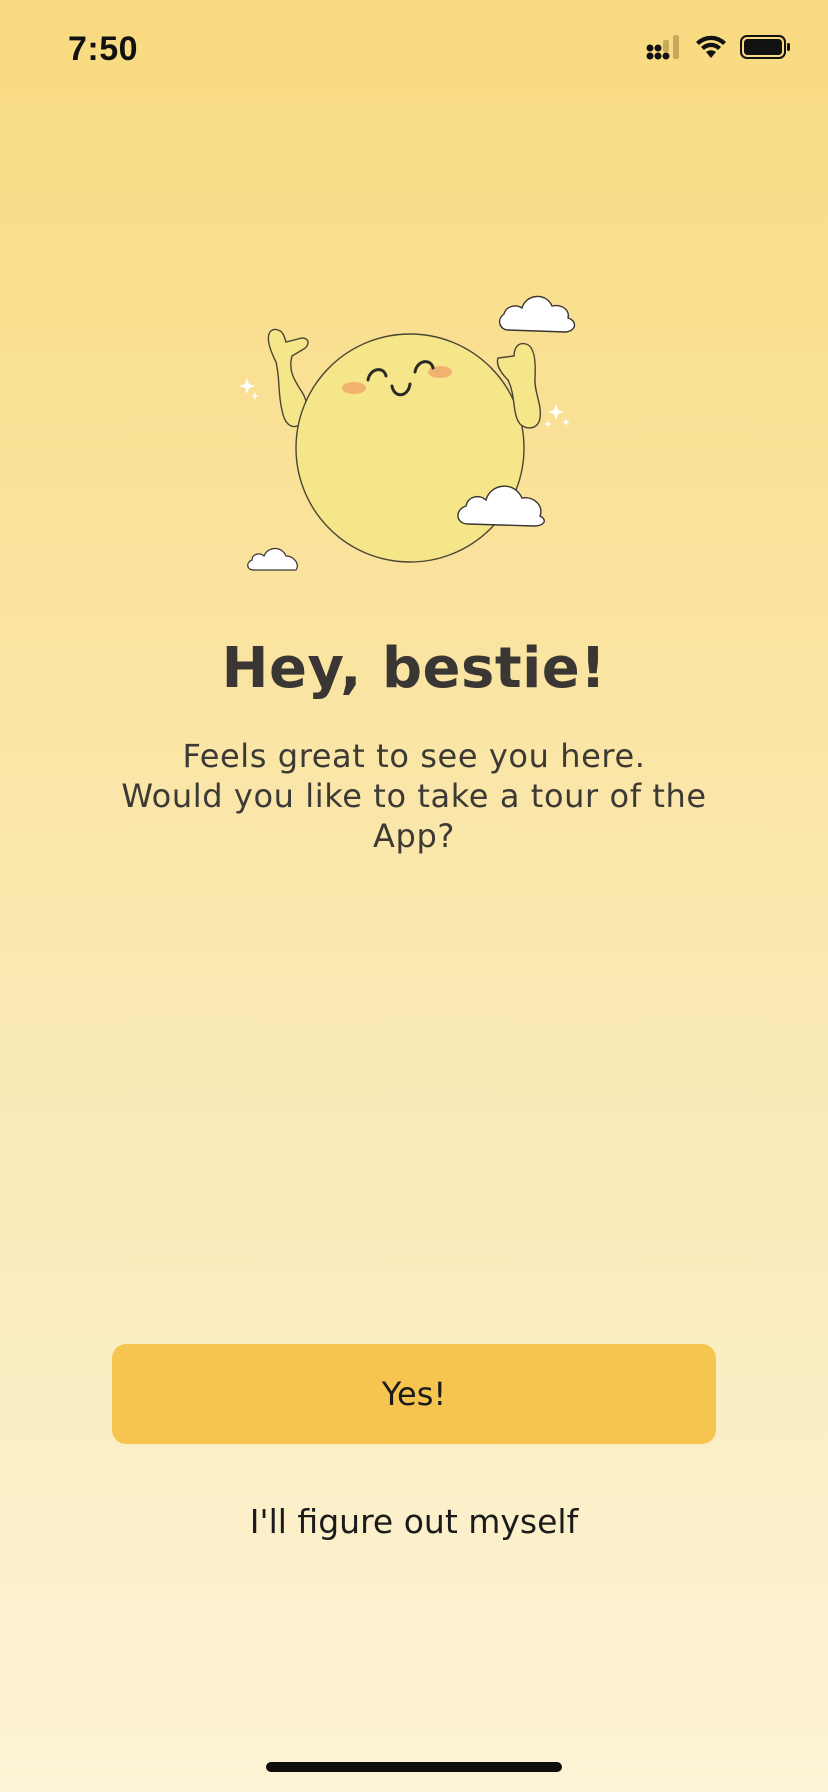  I want to click on status-bar: 7:50, so click(414, 50).